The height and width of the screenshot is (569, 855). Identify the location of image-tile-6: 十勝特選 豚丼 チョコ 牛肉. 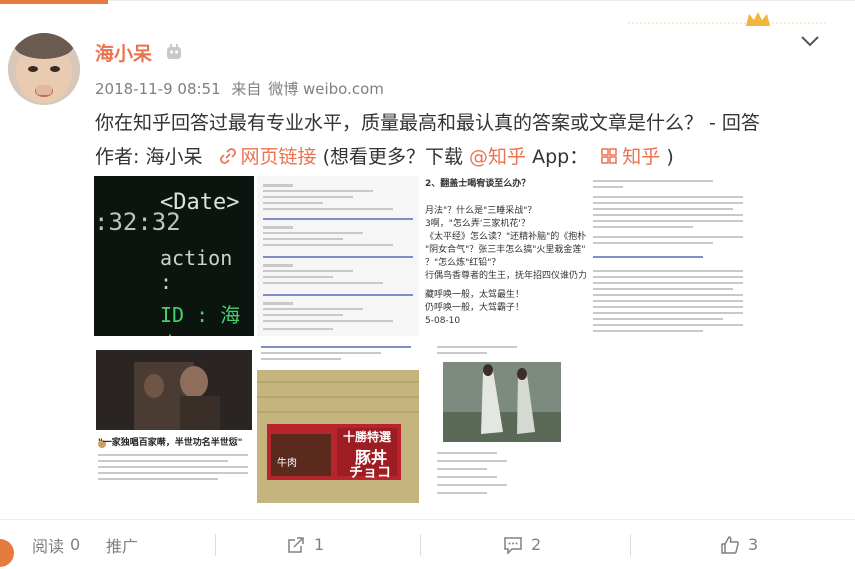
(338, 422).